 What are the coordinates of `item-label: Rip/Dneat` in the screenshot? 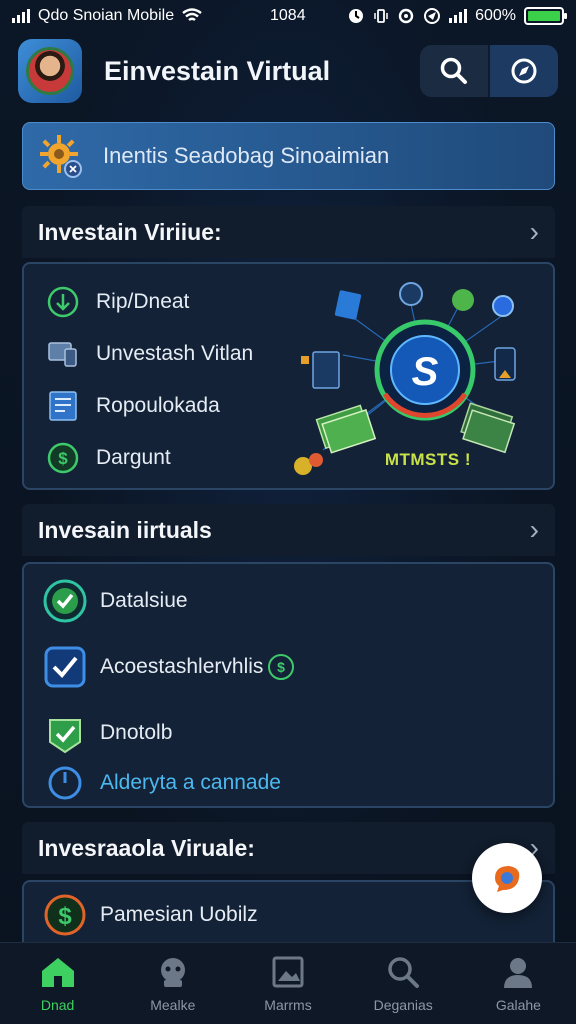 It's located at (143, 301).